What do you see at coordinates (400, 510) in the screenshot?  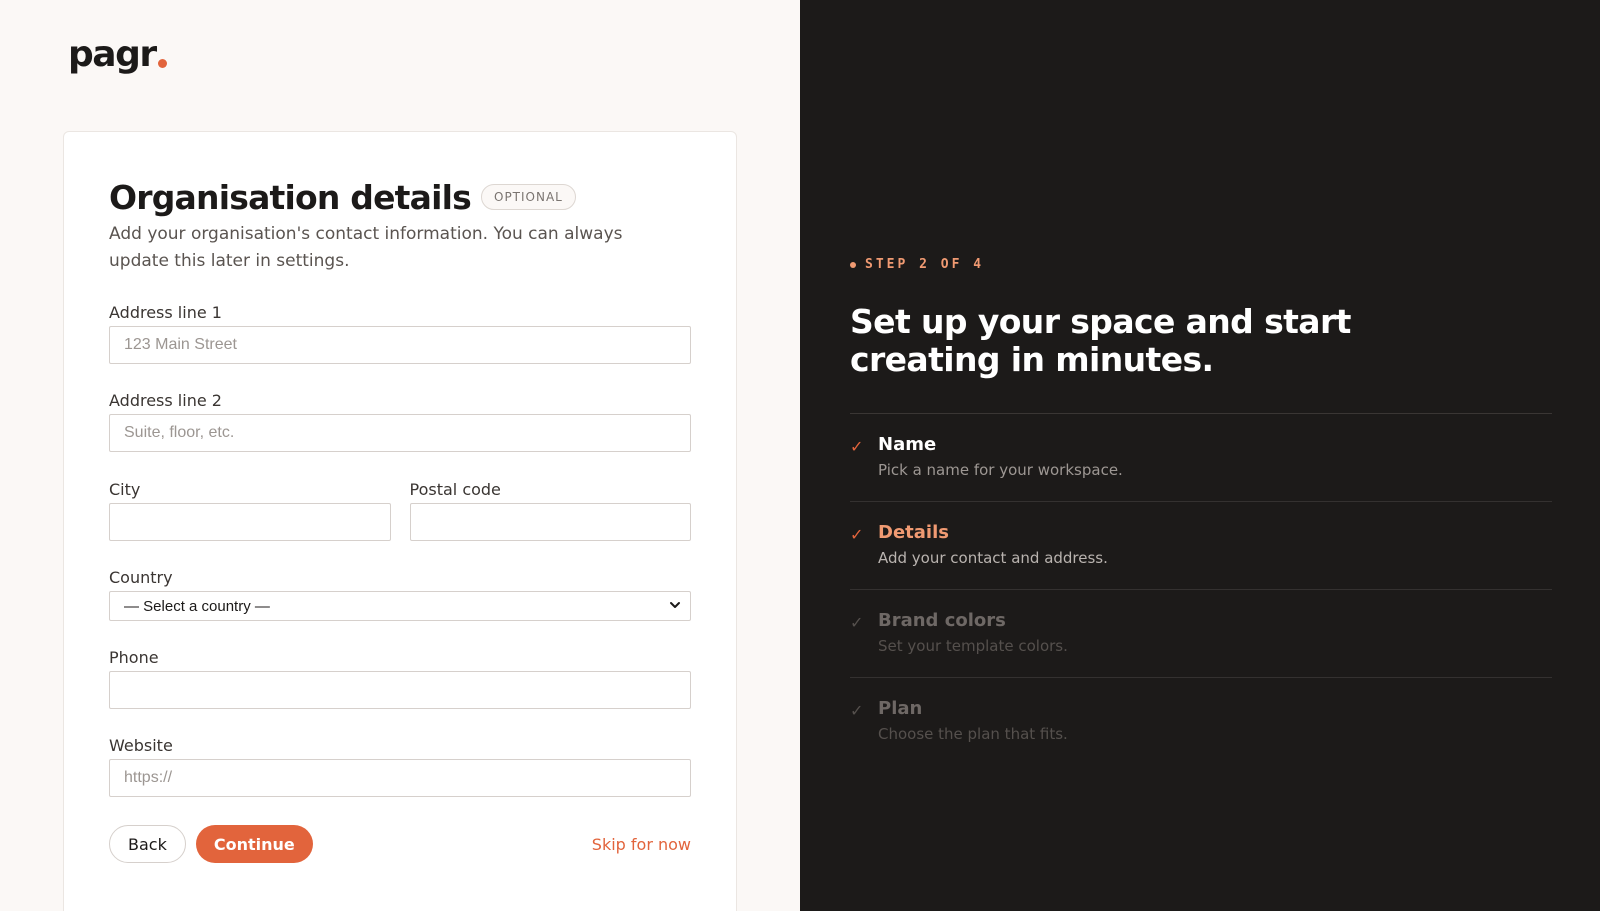 I see `city-postal-row: City Postal code` at bounding box center [400, 510].